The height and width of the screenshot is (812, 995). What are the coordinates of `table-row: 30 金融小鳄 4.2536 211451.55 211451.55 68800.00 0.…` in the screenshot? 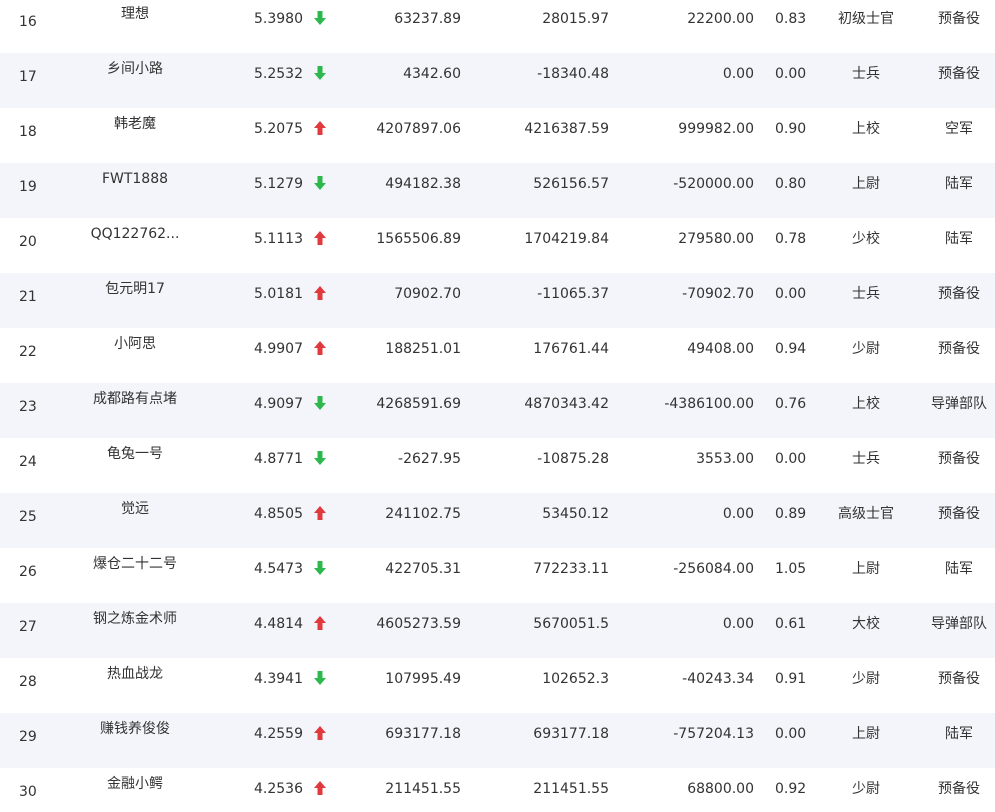 It's located at (497, 790).